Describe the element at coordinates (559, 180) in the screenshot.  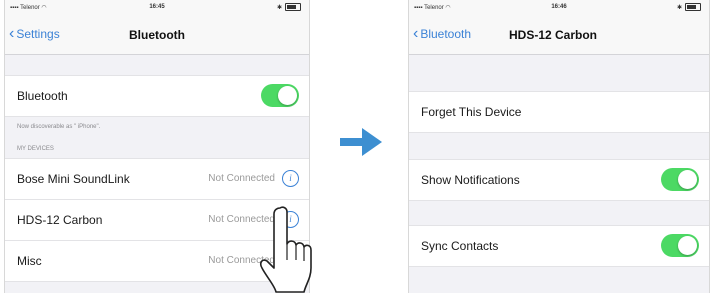
I see `show-notifications-row: Show Notifications` at that location.